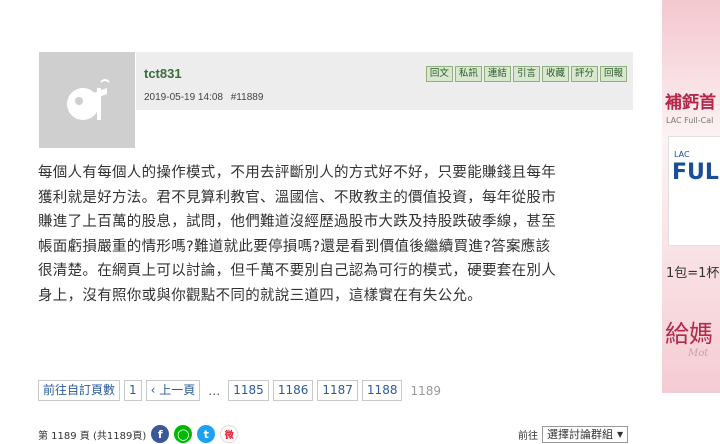 The height and width of the screenshot is (444, 720). What do you see at coordinates (693, 273) in the screenshot?
I see `ad-offer: 1包=1杯` at bounding box center [693, 273].